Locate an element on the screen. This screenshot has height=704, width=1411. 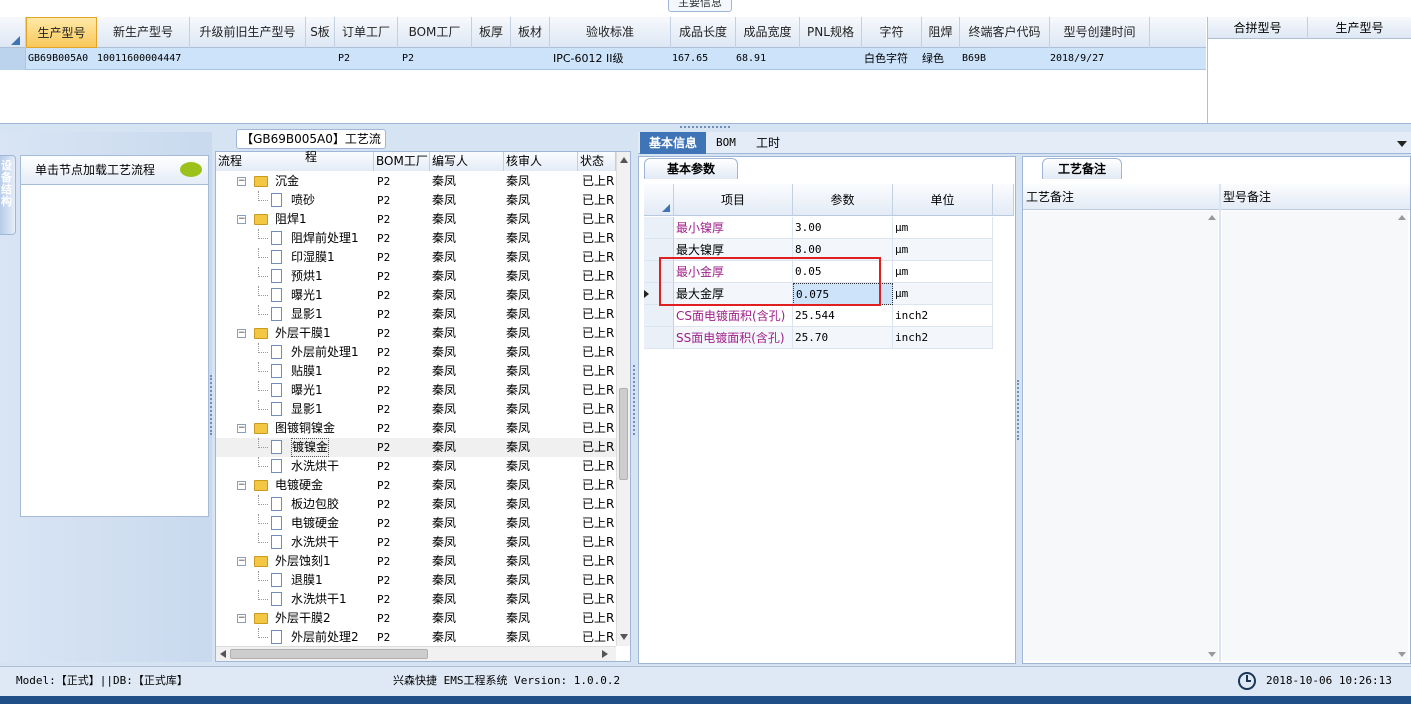
scroll-right-arrow-icon is located at coordinates (605, 654).